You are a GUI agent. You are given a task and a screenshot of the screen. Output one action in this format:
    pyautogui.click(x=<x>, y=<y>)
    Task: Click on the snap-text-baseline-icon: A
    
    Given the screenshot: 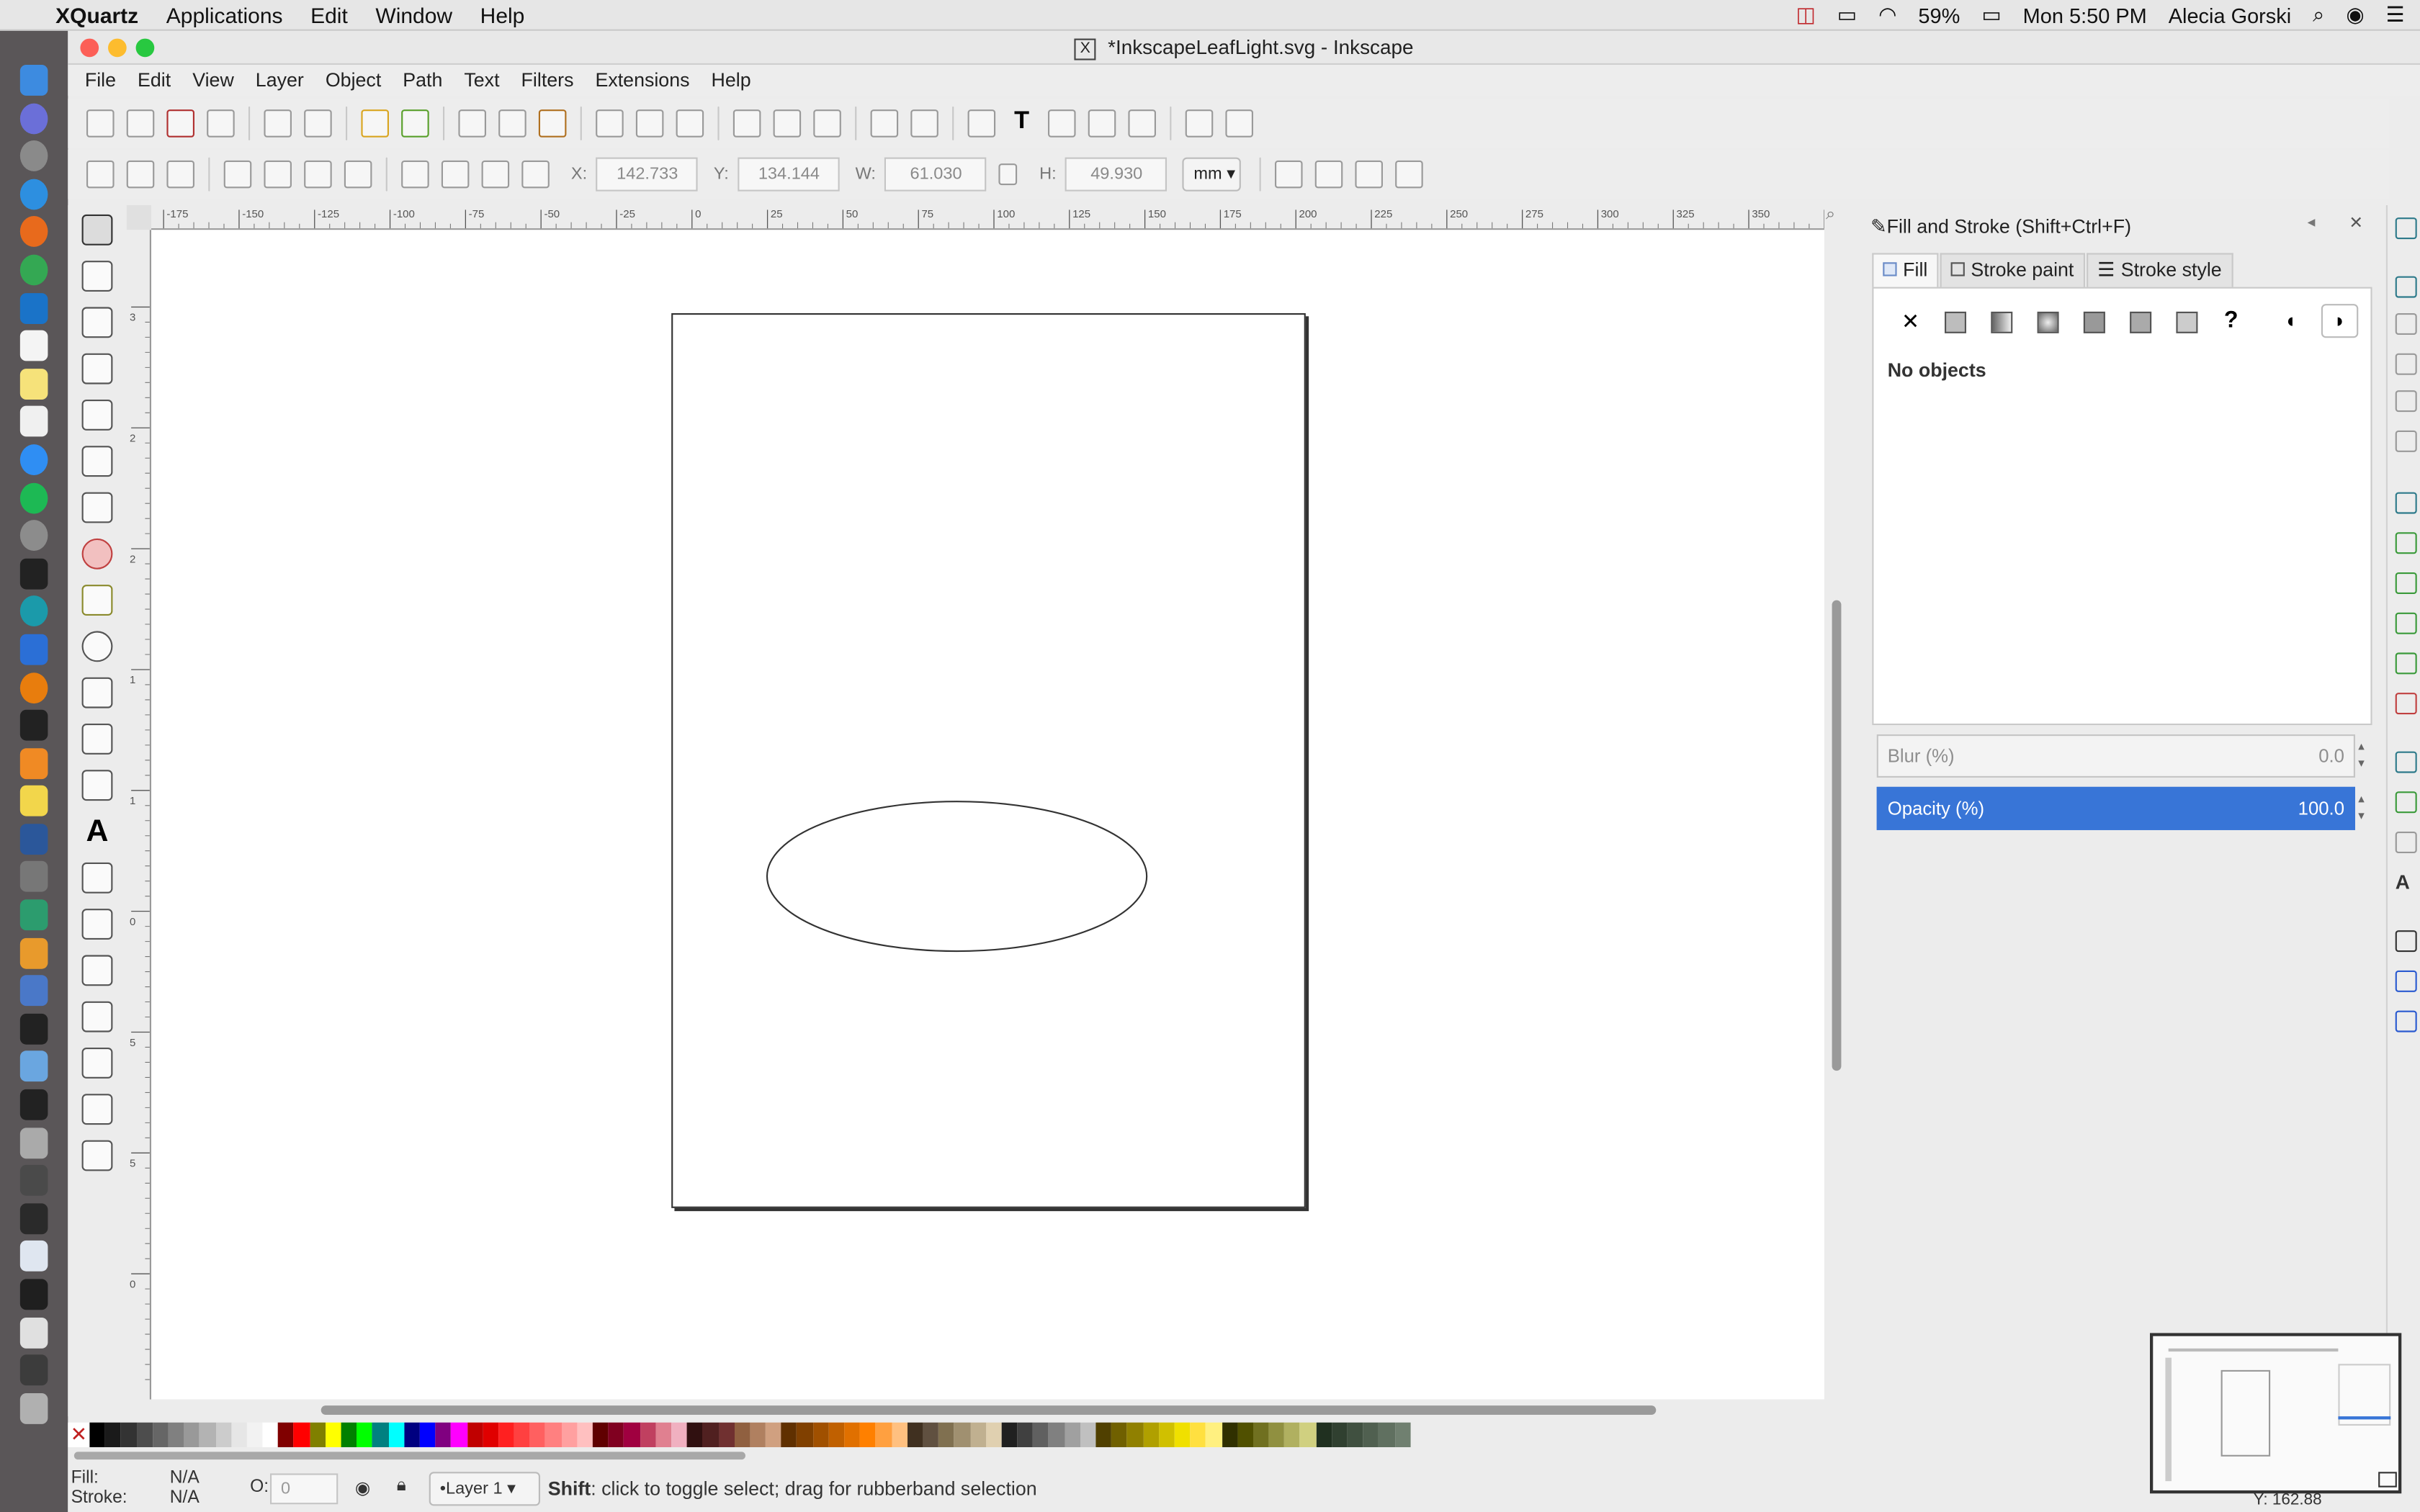 What is the action you would take?
    pyautogui.click(x=2406, y=882)
    